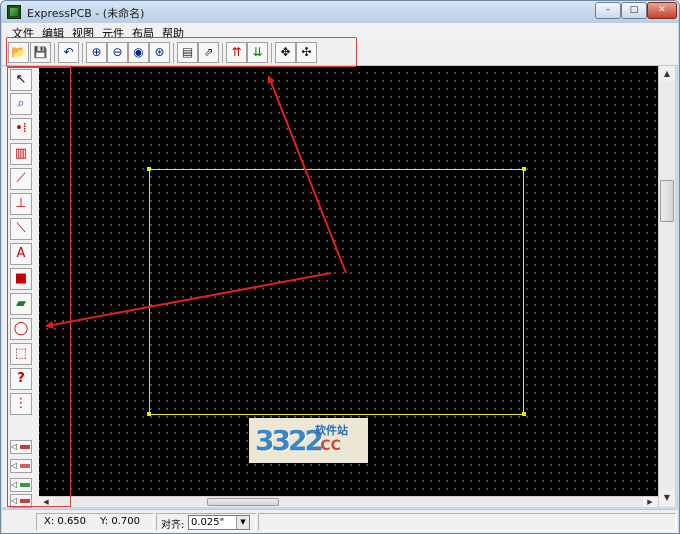 The image size is (680, 534). I want to click on circle-tool-button: ◯, so click(21, 329).